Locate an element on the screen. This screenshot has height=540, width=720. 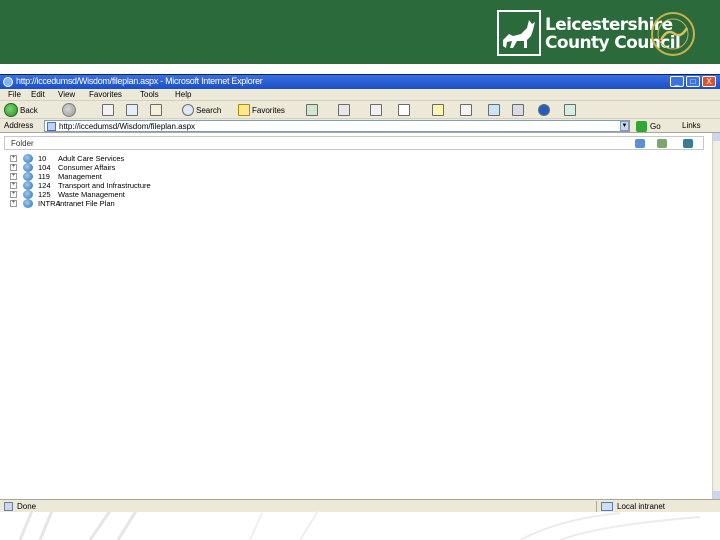
maximize-button: □ is located at coordinates (693, 81).